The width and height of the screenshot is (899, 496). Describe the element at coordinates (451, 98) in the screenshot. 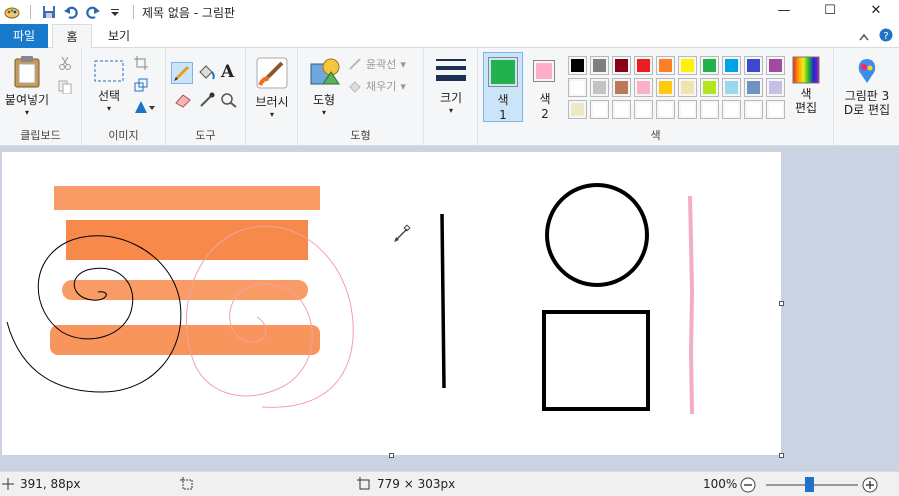

I see `size-label: 크기` at that location.